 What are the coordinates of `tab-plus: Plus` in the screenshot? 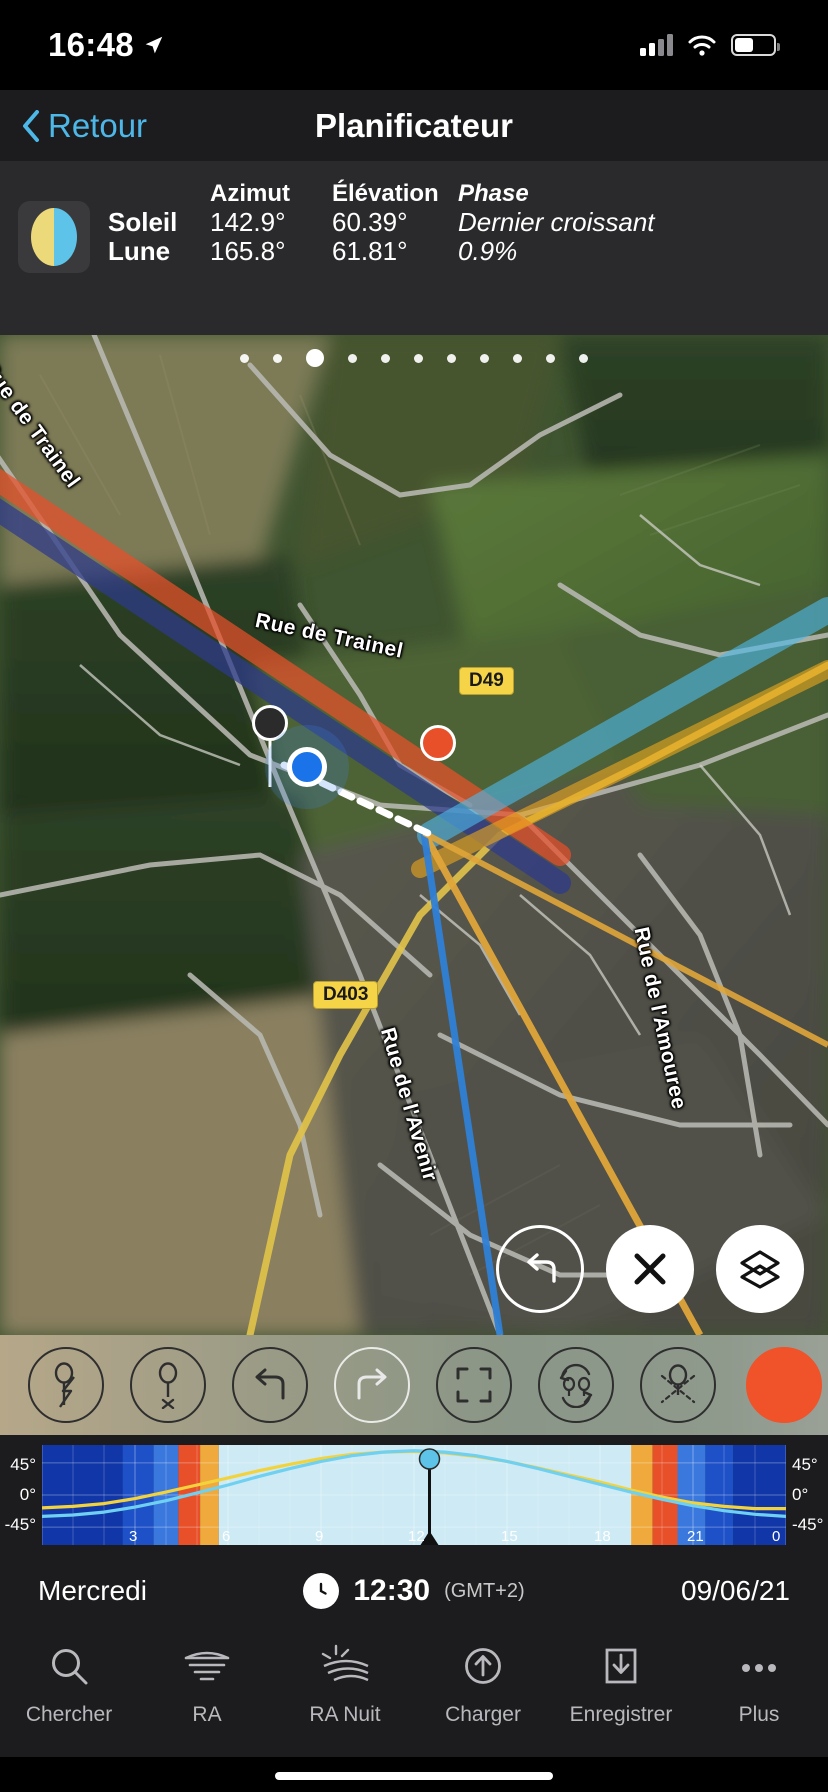 It's located at (759, 1684).